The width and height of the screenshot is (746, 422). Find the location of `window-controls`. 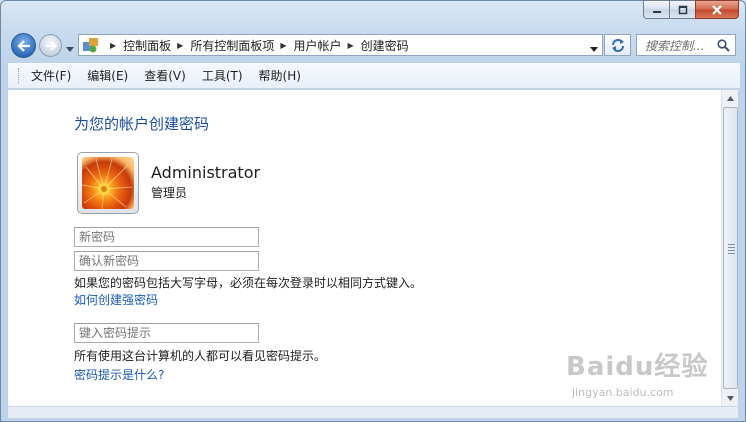

window-controls is located at coordinates (691, 9).